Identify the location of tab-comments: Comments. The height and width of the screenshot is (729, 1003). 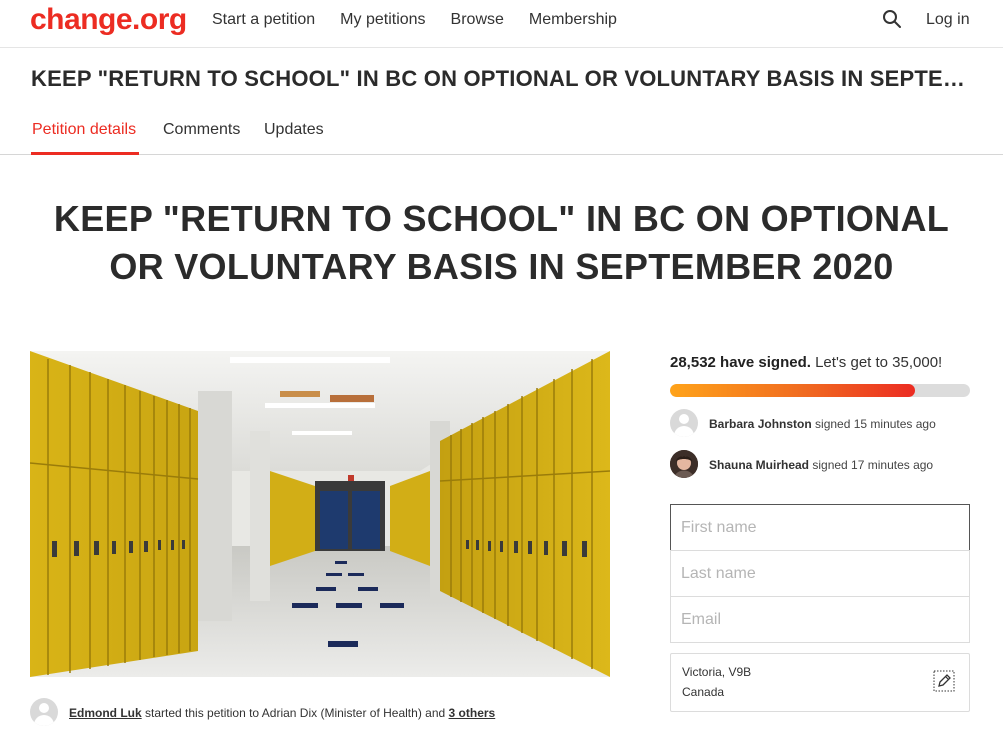
(201, 130).